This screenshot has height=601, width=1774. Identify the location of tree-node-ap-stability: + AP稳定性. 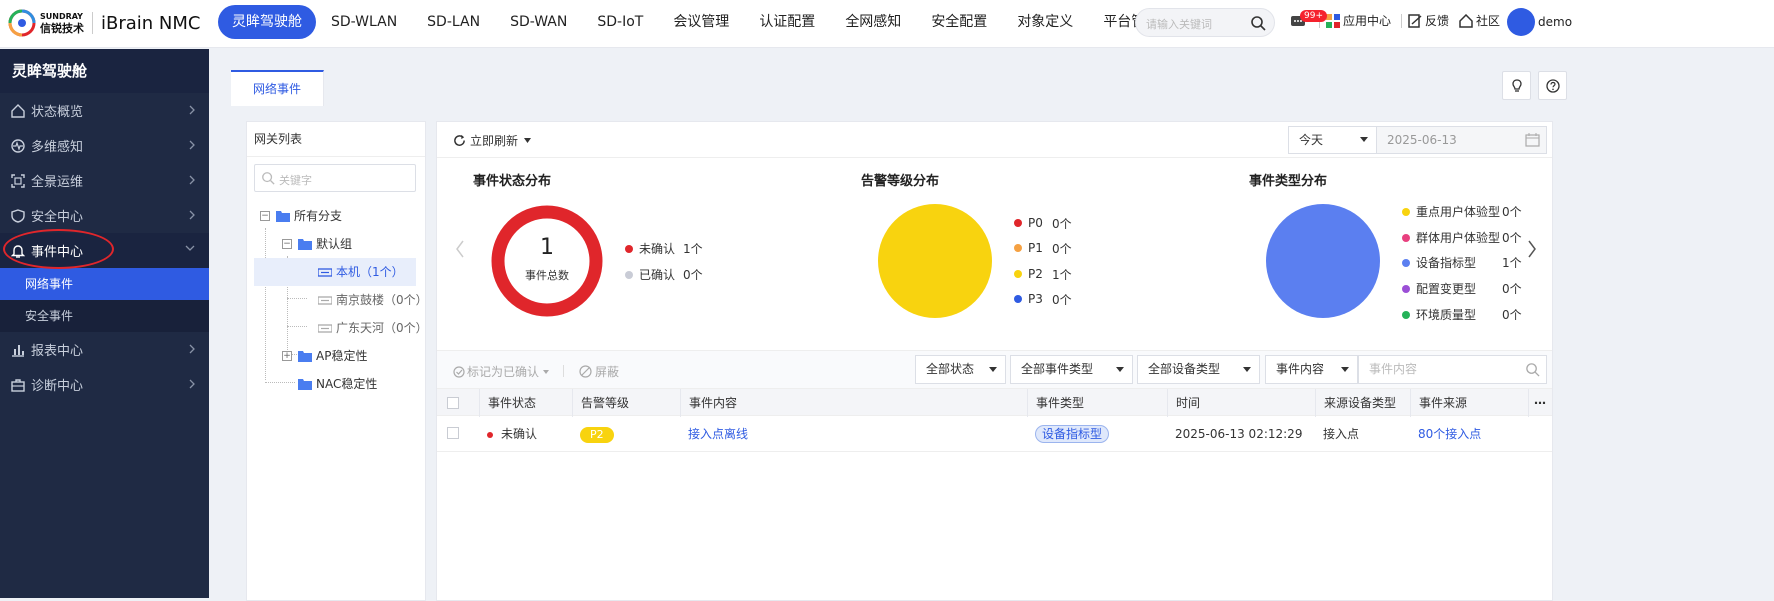
(324, 356).